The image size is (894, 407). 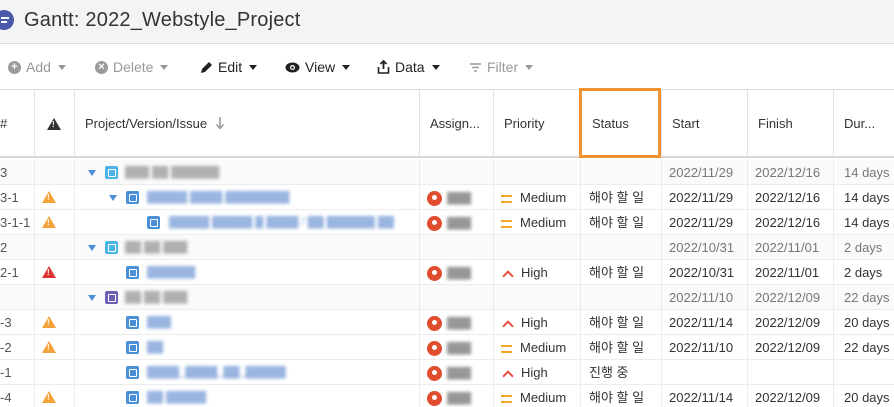 What do you see at coordinates (247, 172) in the screenshot?
I see `project-cell: ▓▓▓ ▓▓ ▓▓▓▓▓▓` at bounding box center [247, 172].